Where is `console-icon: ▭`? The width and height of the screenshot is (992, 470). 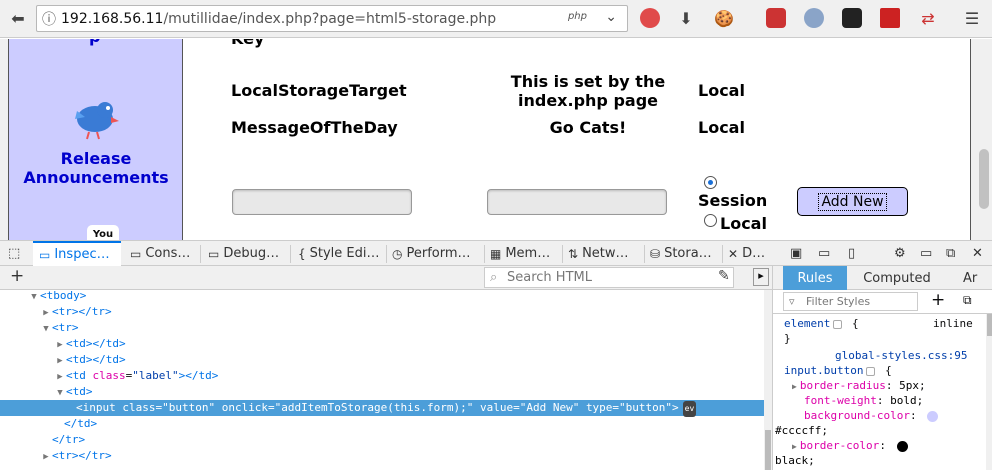
console-icon: ▭ is located at coordinates (136, 253).